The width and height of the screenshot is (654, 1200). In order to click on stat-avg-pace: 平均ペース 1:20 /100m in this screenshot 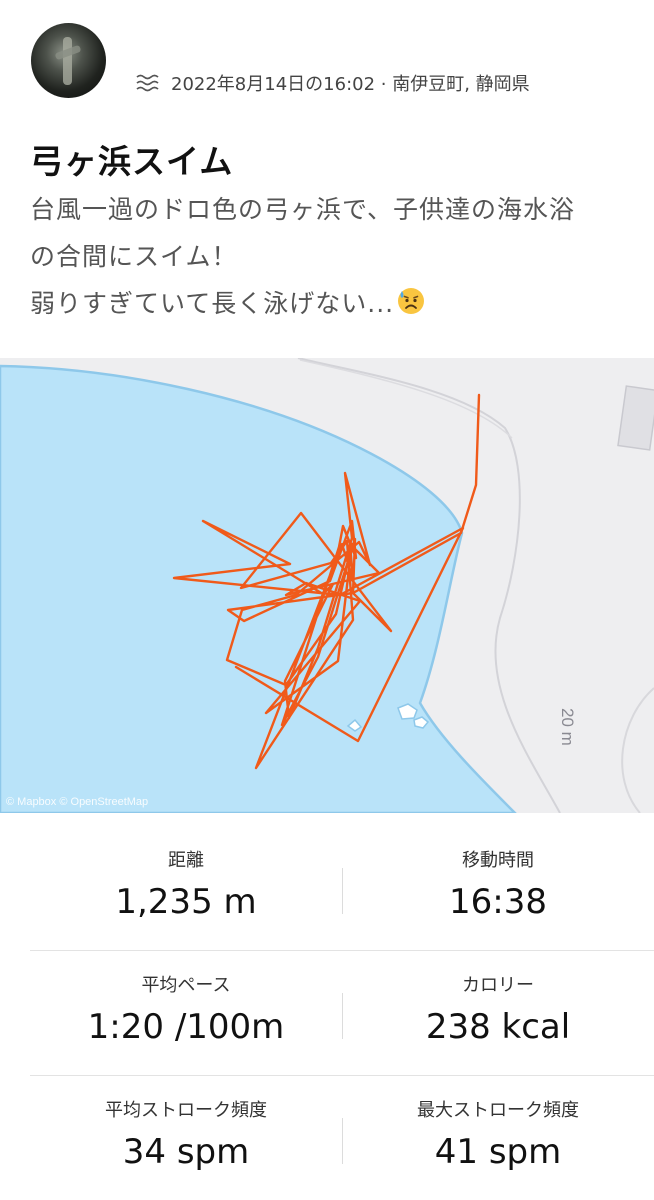, I will do `click(186, 999)`.